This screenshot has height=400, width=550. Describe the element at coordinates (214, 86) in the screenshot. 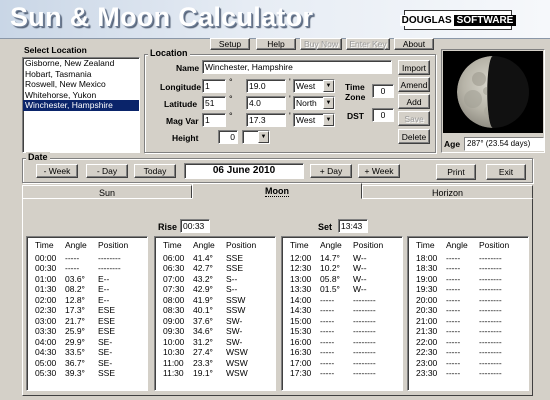

I see `longitude-degrees-field: 1` at that location.